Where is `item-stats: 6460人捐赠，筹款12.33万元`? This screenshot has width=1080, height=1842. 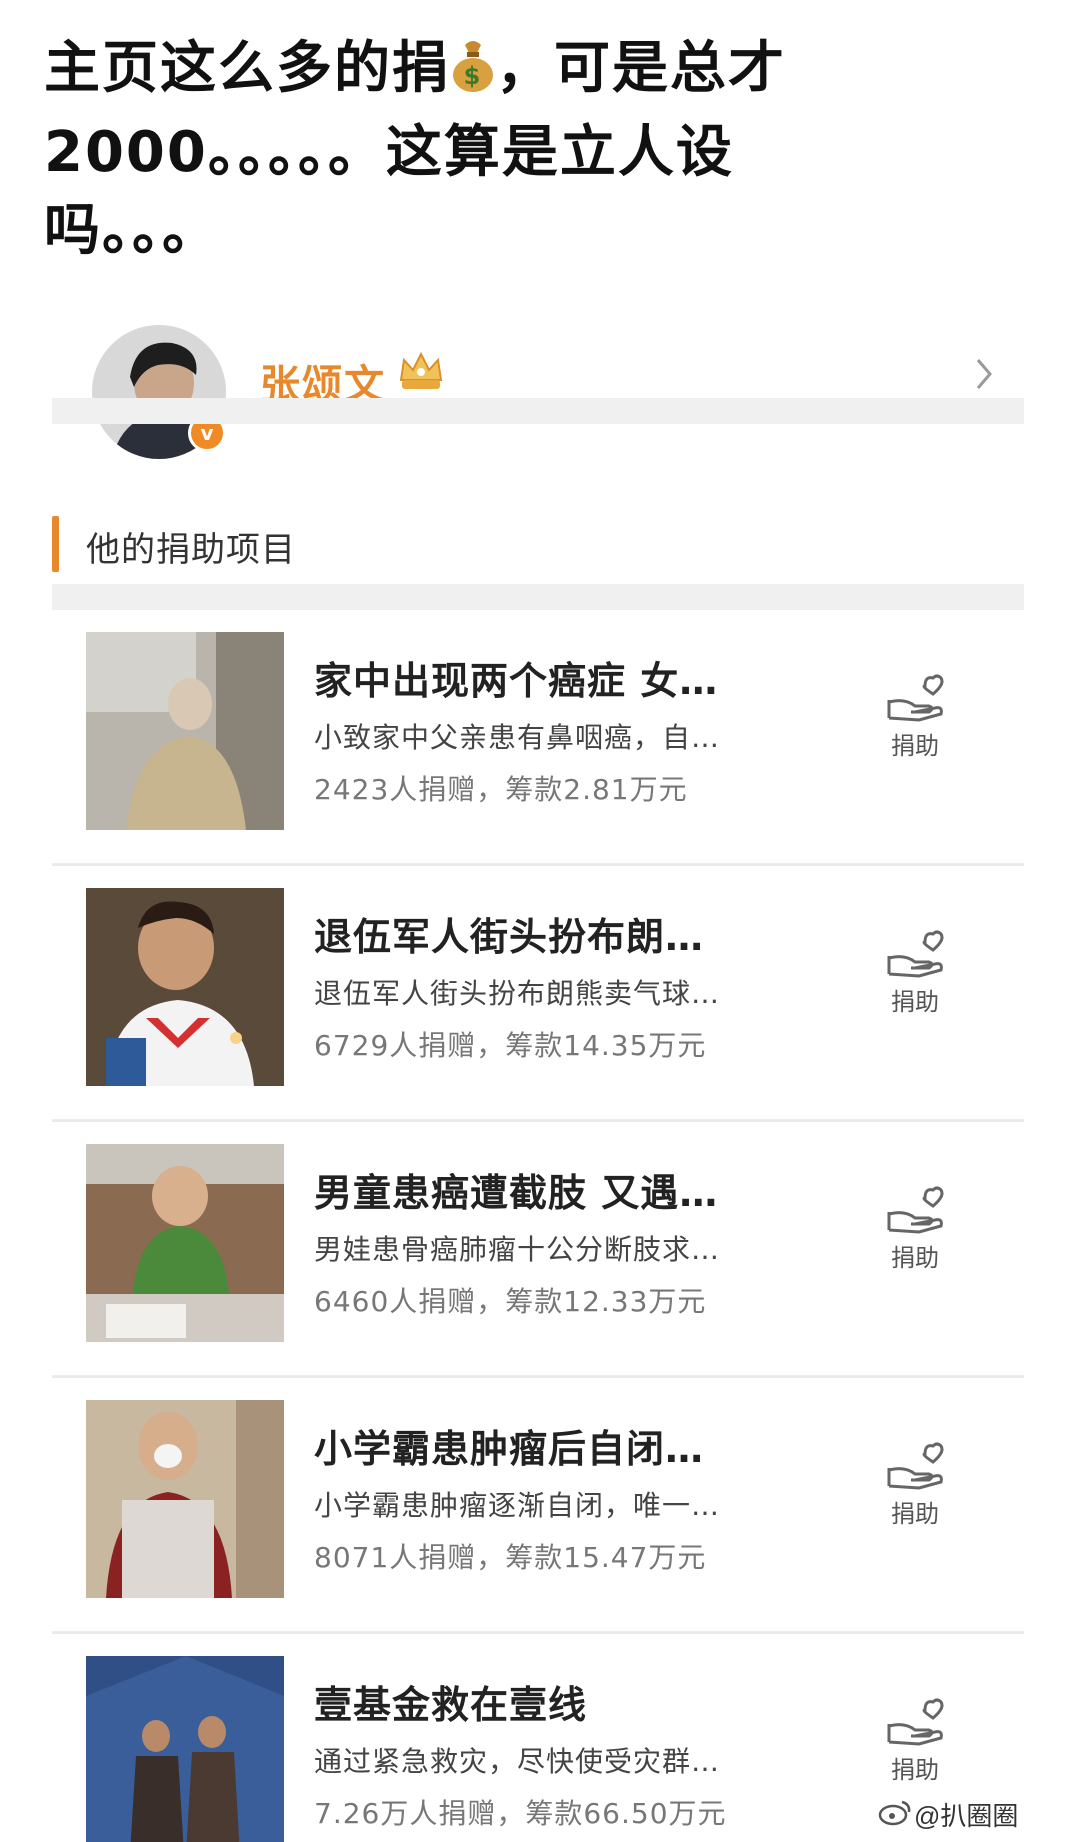
item-stats: 6460人捐赠，筹款12.33万元 is located at coordinates (510, 1301).